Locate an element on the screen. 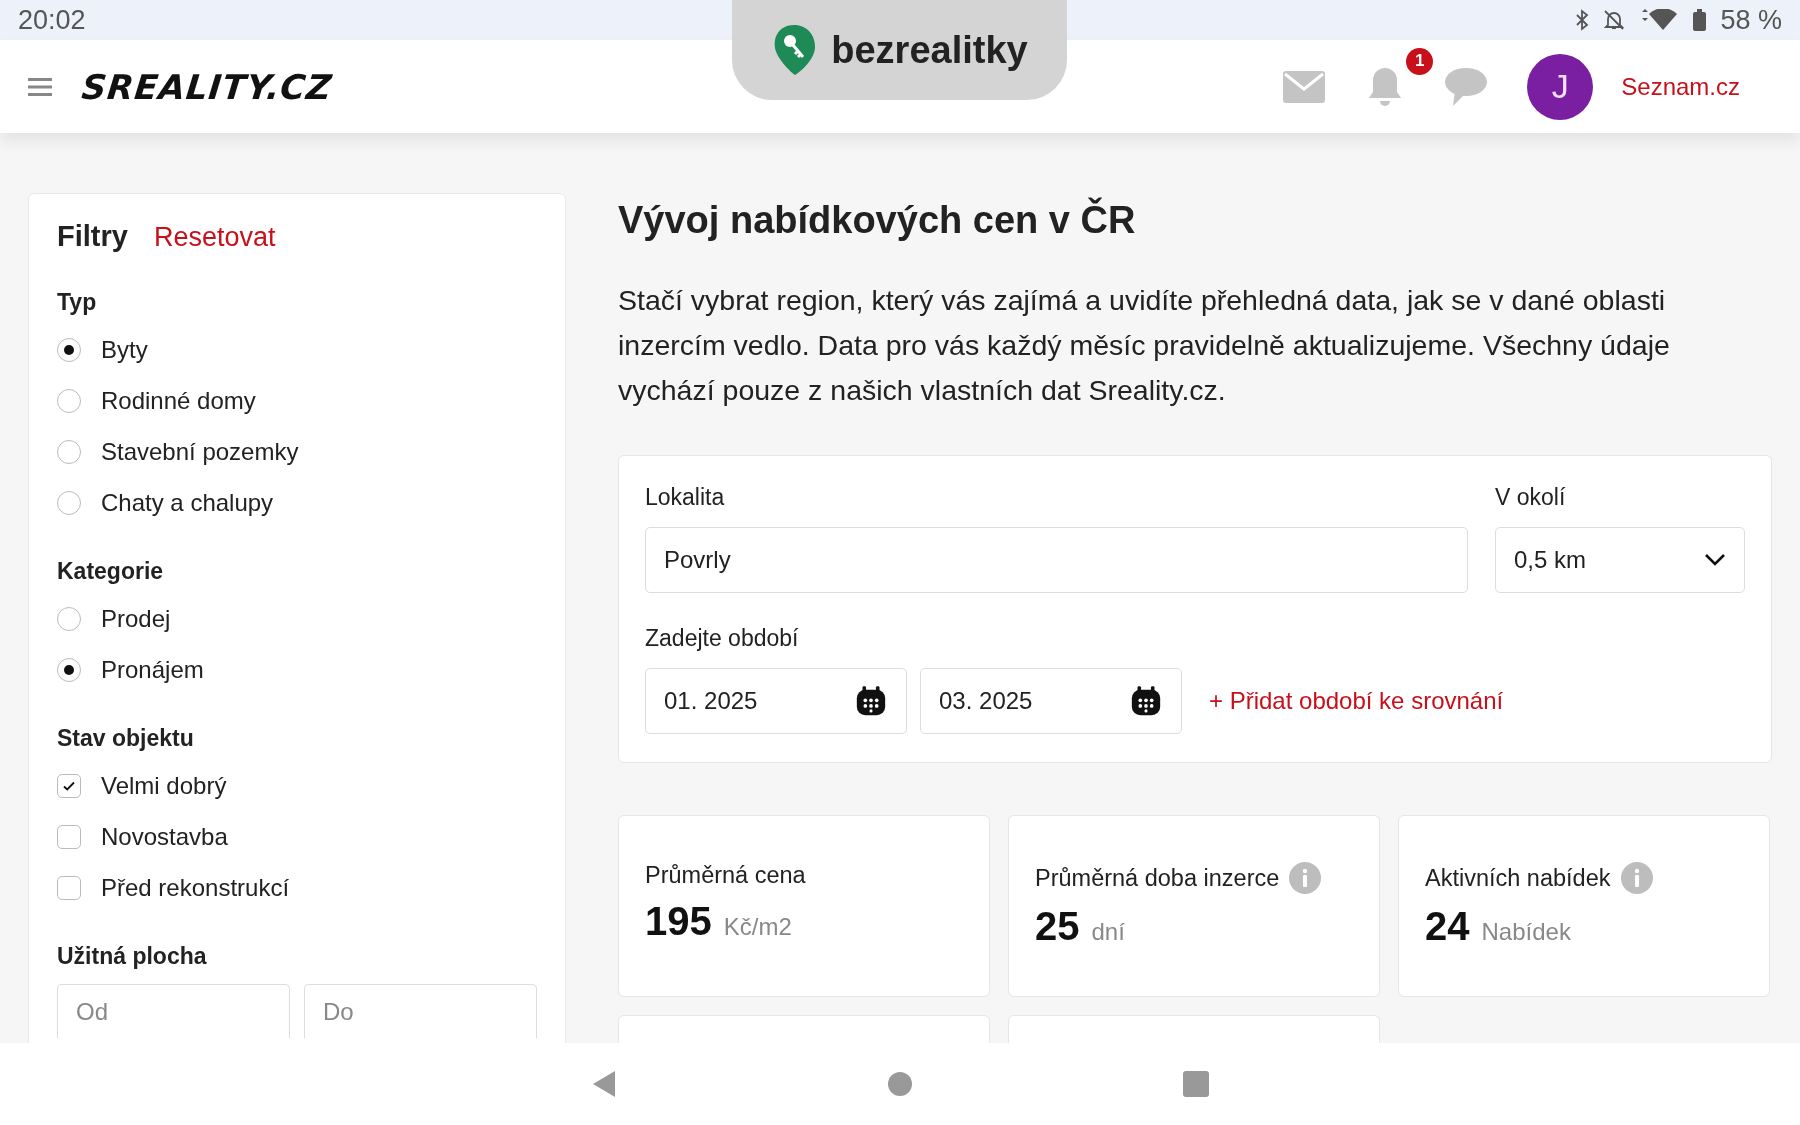 The image size is (1800, 1125). chevron-down-icon is located at coordinates (1715, 560).